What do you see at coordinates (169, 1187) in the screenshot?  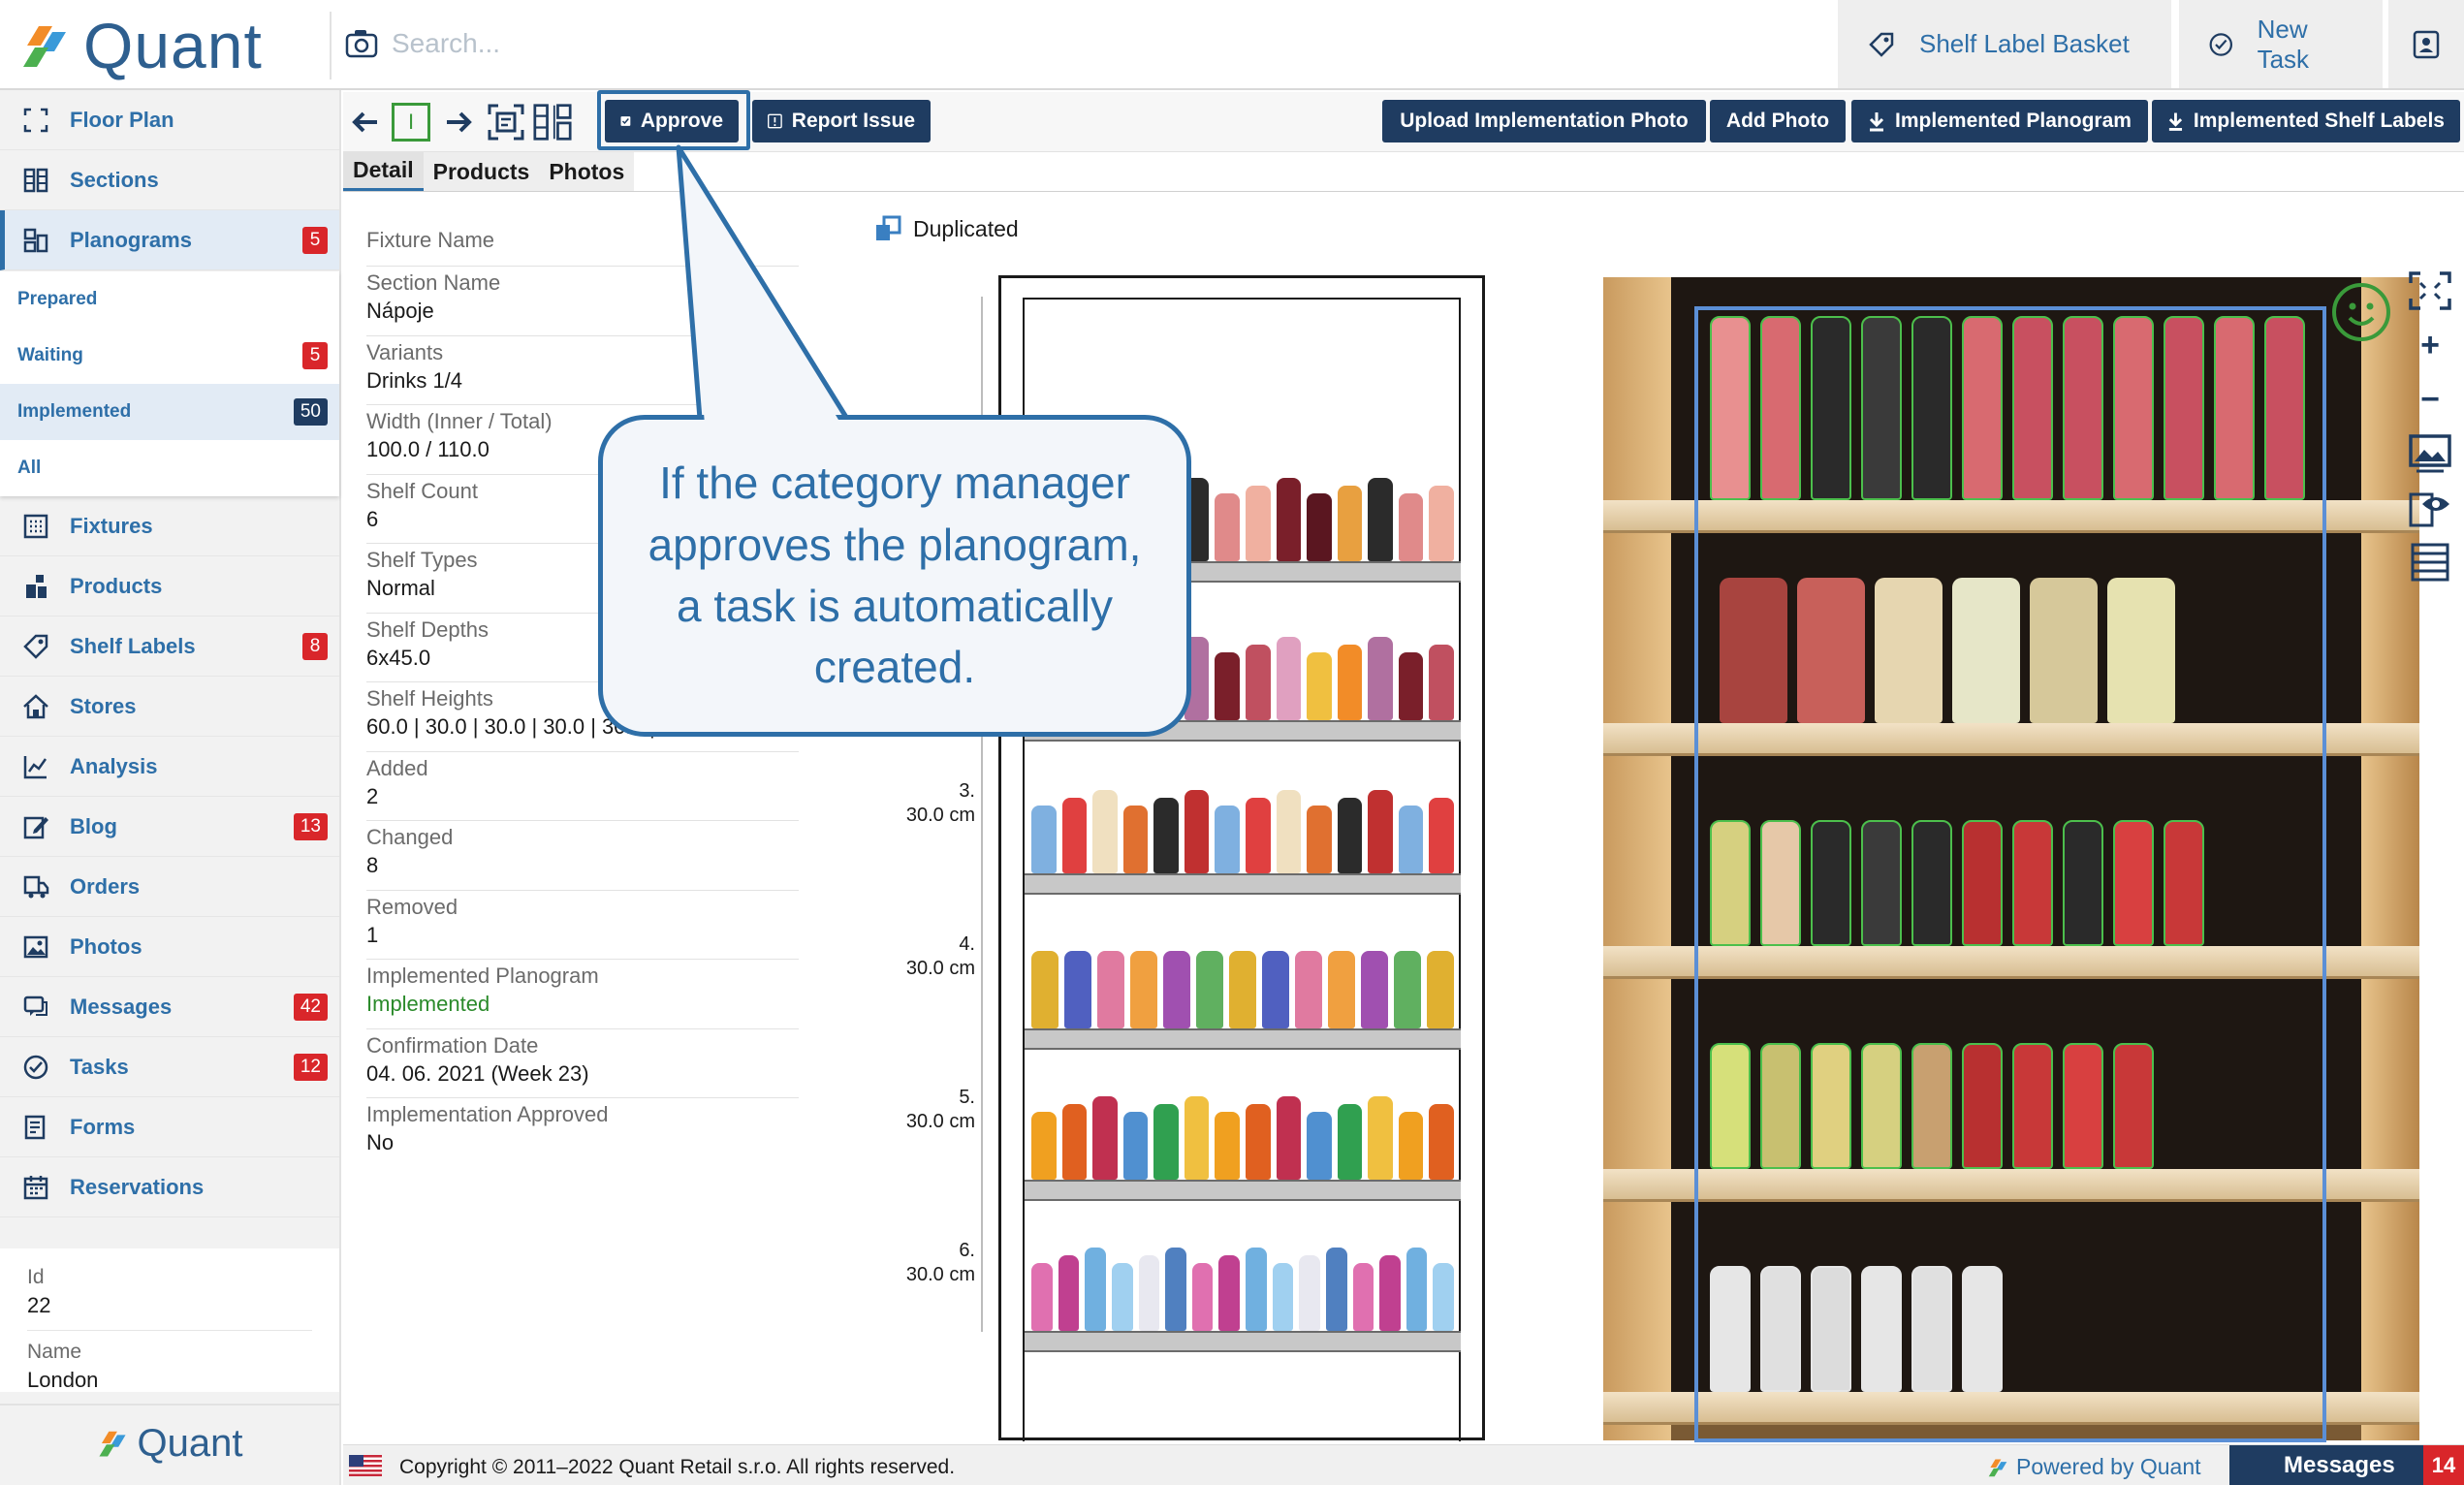 I see `sidebar-item-reservations: Reservations` at bounding box center [169, 1187].